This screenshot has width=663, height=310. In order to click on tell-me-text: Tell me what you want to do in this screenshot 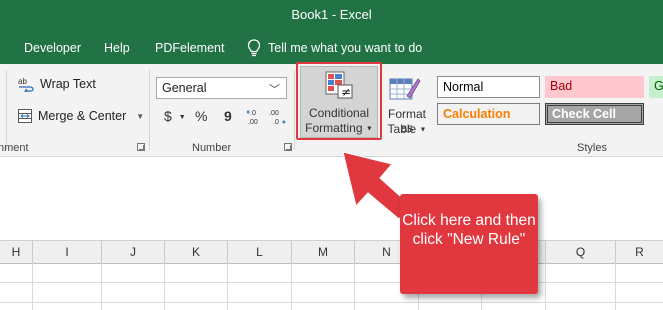, I will do `click(345, 48)`.